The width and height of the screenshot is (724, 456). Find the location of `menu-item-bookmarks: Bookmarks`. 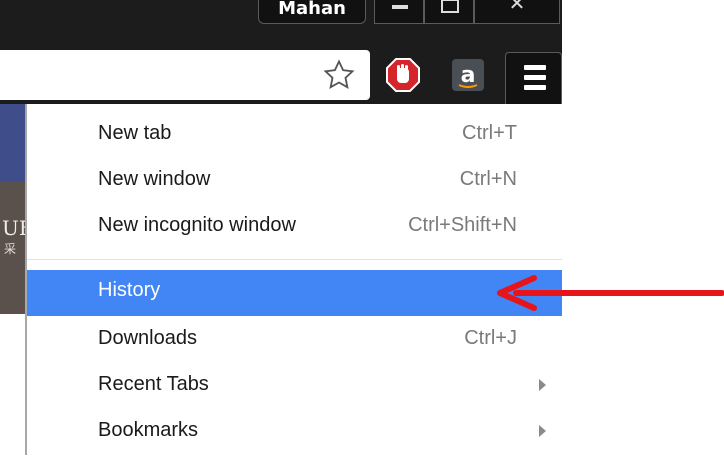

menu-item-bookmarks: Bookmarks is located at coordinates (294, 433).